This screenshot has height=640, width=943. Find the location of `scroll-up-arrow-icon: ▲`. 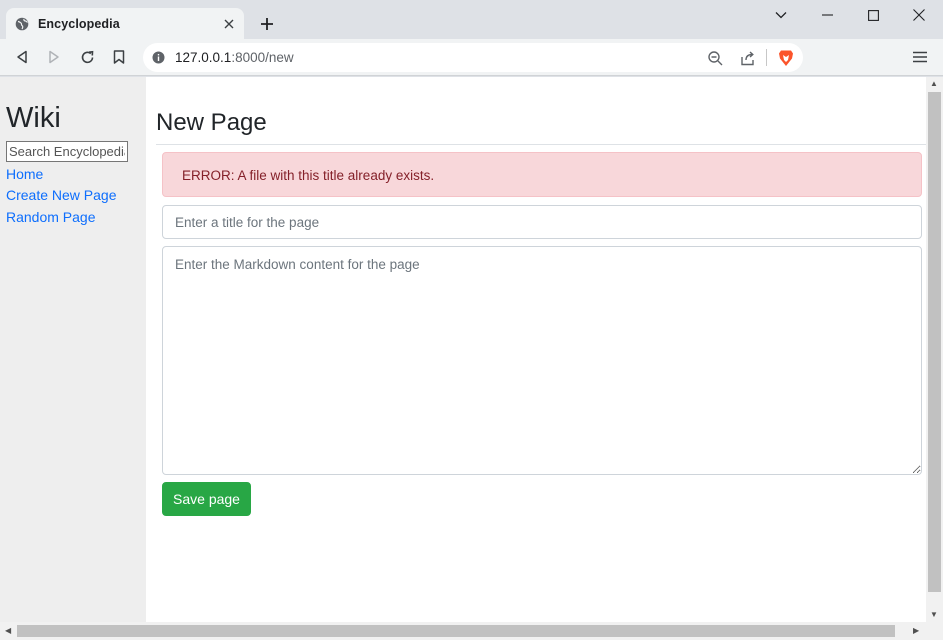

scroll-up-arrow-icon: ▲ is located at coordinates (934, 83).